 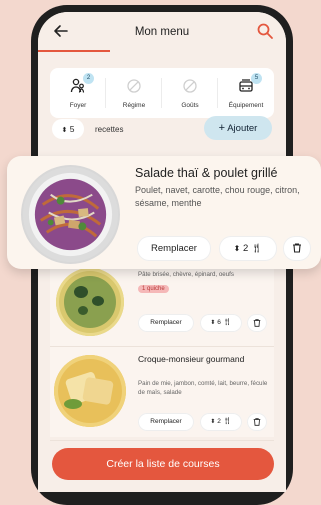 What do you see at coordinates (246, 105) in the screenshot?
I see `filter-label: Équipement` at bounding box center [246, 105].